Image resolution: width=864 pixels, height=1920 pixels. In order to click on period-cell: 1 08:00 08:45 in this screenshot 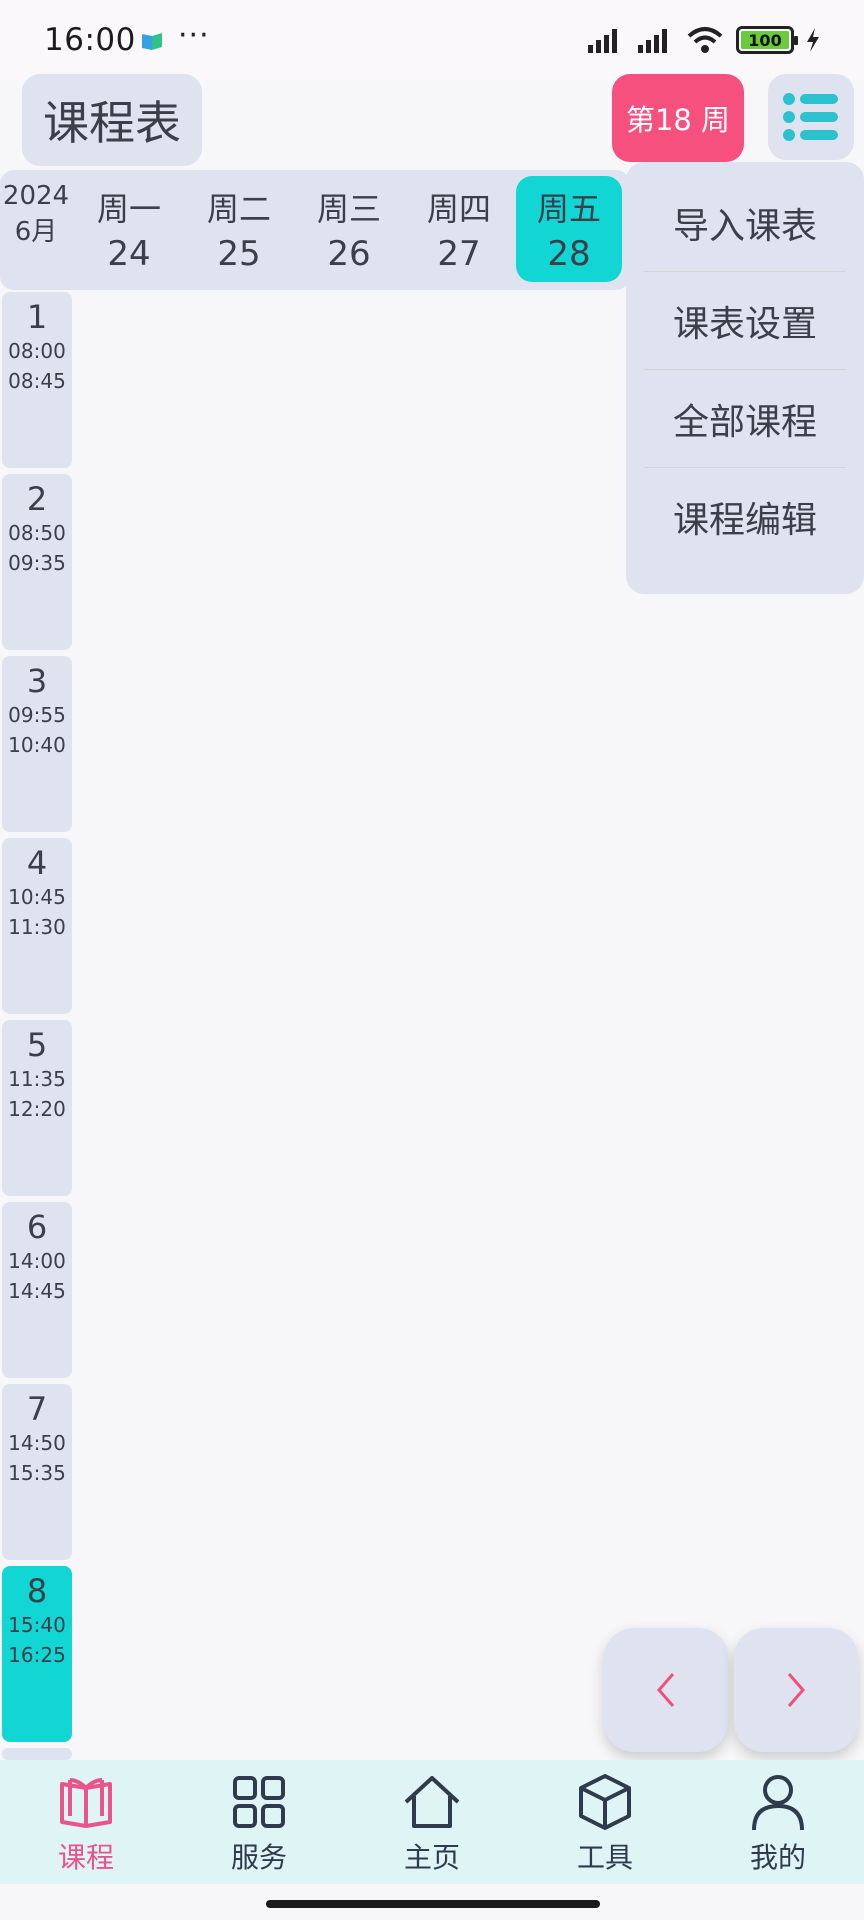, I will do `click(37, 380)`.